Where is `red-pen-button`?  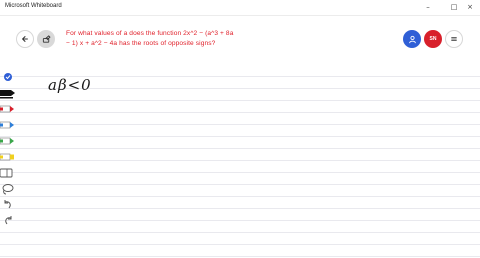
red-pen-button is located at coordinates (8, 109).